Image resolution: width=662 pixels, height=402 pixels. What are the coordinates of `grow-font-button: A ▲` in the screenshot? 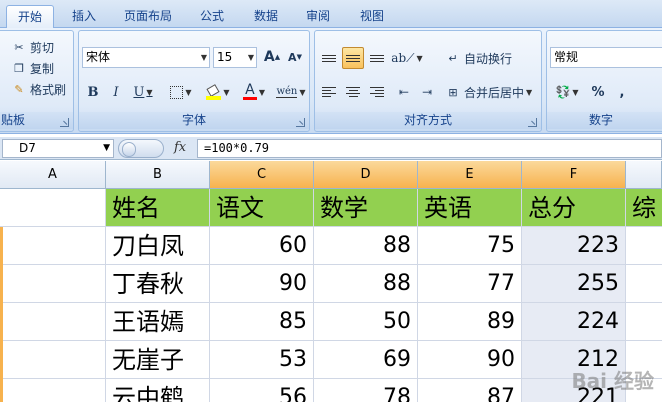 It's located at (272, 57).